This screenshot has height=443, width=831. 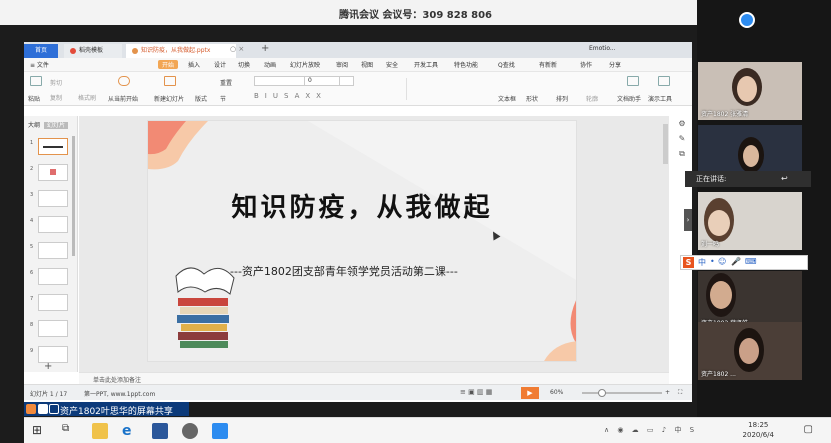 What do you see at coordinates (48, 366) in the screenshot?
I see `add-slide-icon: +` at bounding box center [48, 366].